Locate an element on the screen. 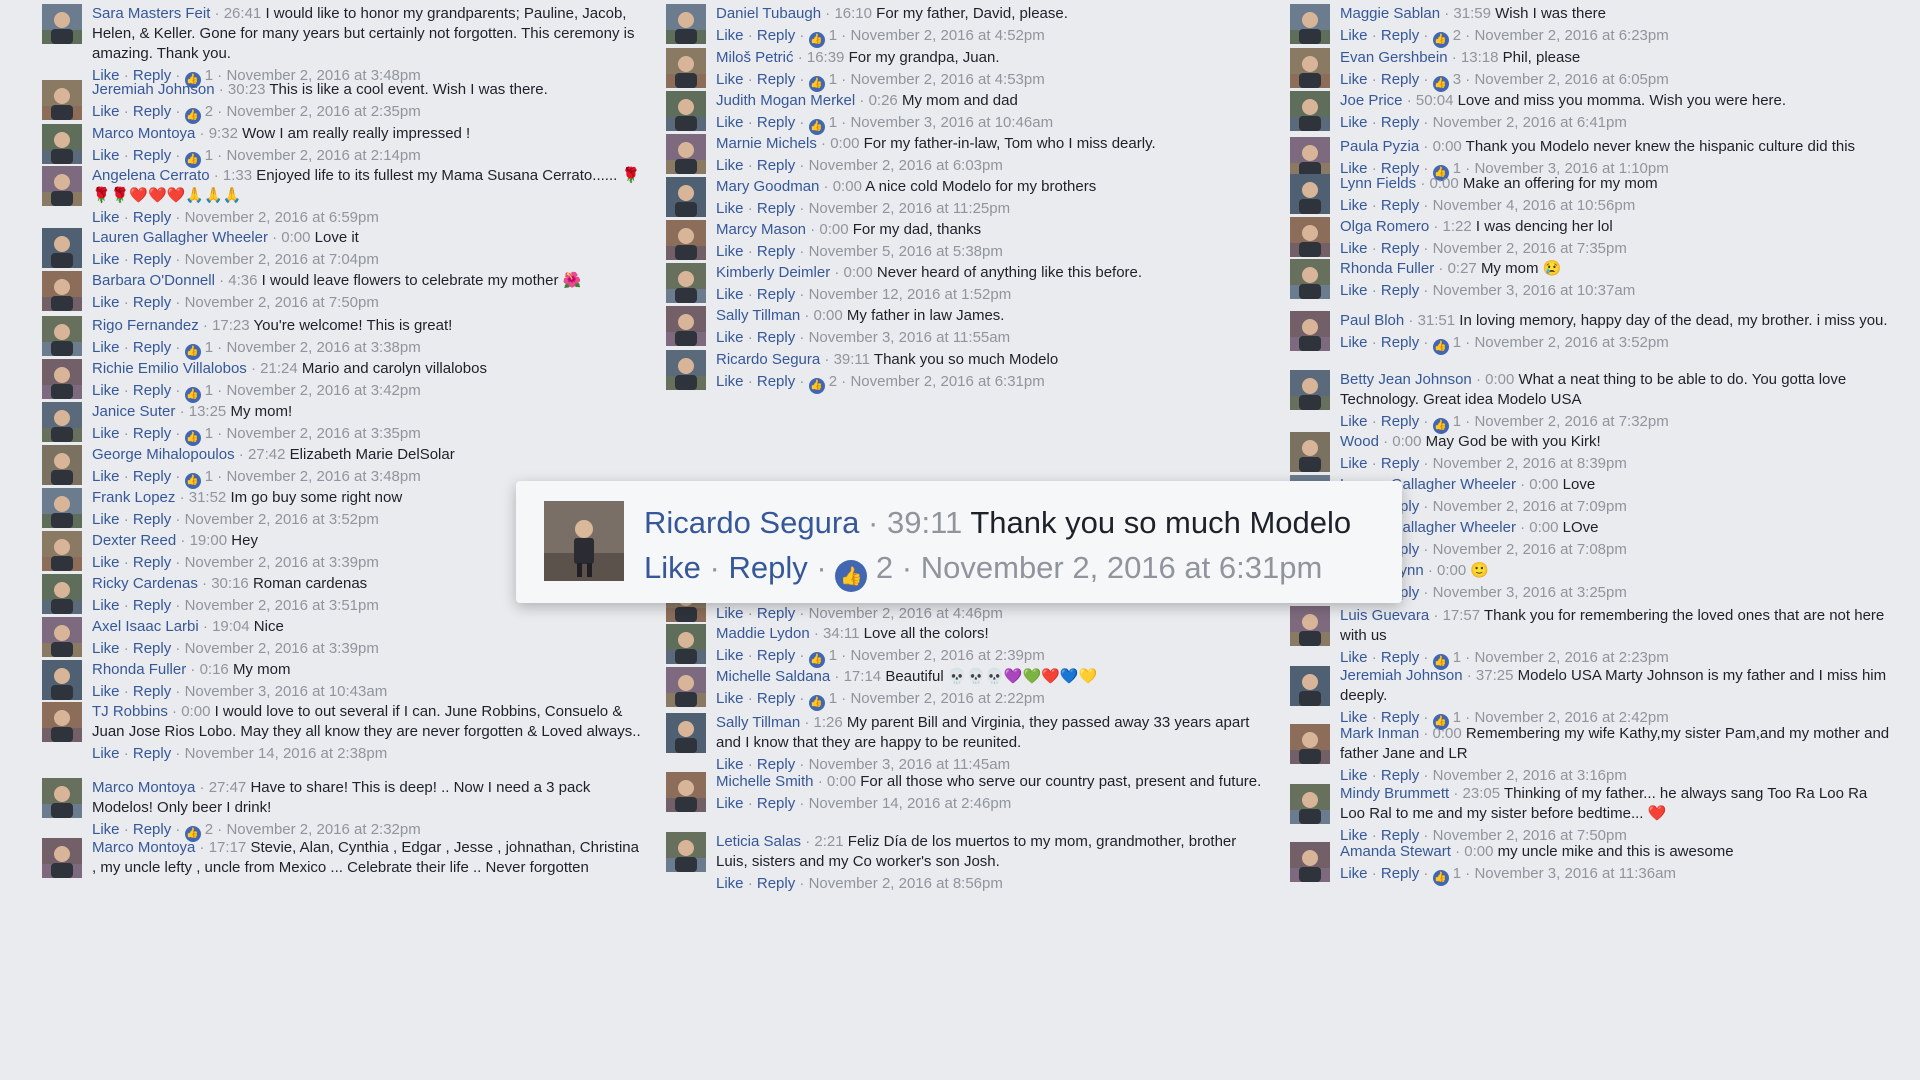  video-timestamp: 34:11 is located at coordinates (841, 633).